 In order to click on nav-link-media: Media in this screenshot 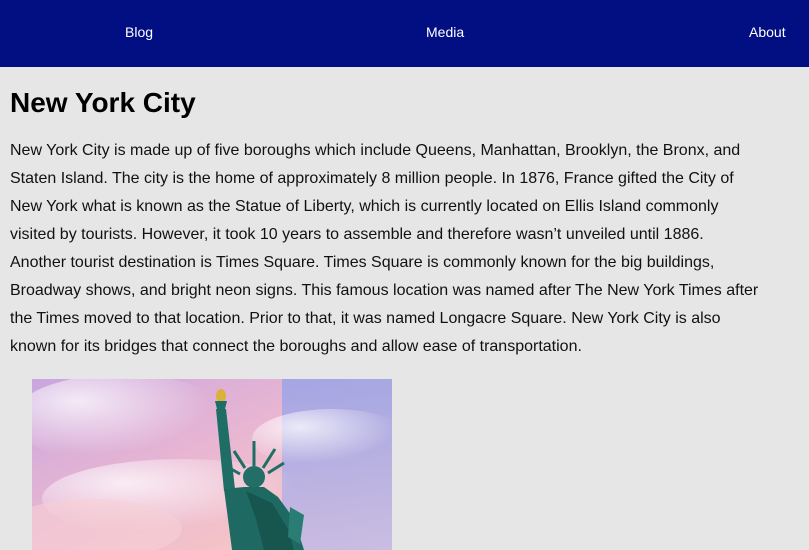, I will do `click(445, 32)`.